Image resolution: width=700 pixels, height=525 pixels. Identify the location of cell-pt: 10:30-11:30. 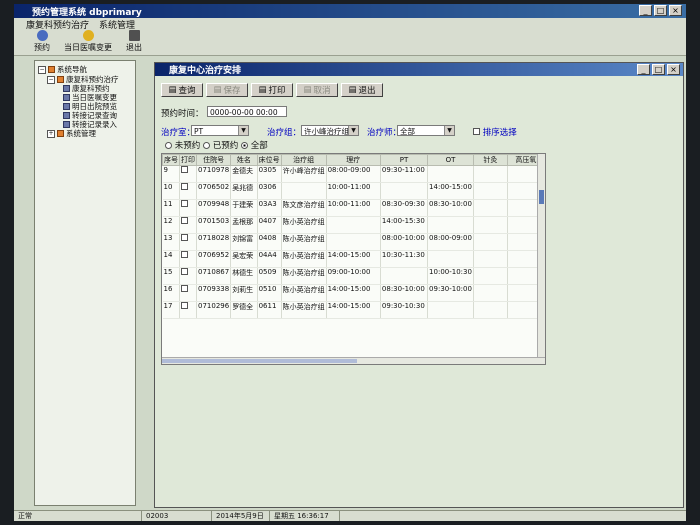
(404, 259).